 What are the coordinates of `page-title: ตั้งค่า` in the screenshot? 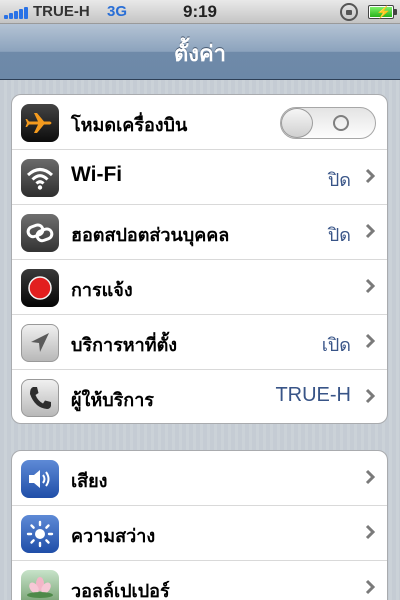 It's located at (200, 54).